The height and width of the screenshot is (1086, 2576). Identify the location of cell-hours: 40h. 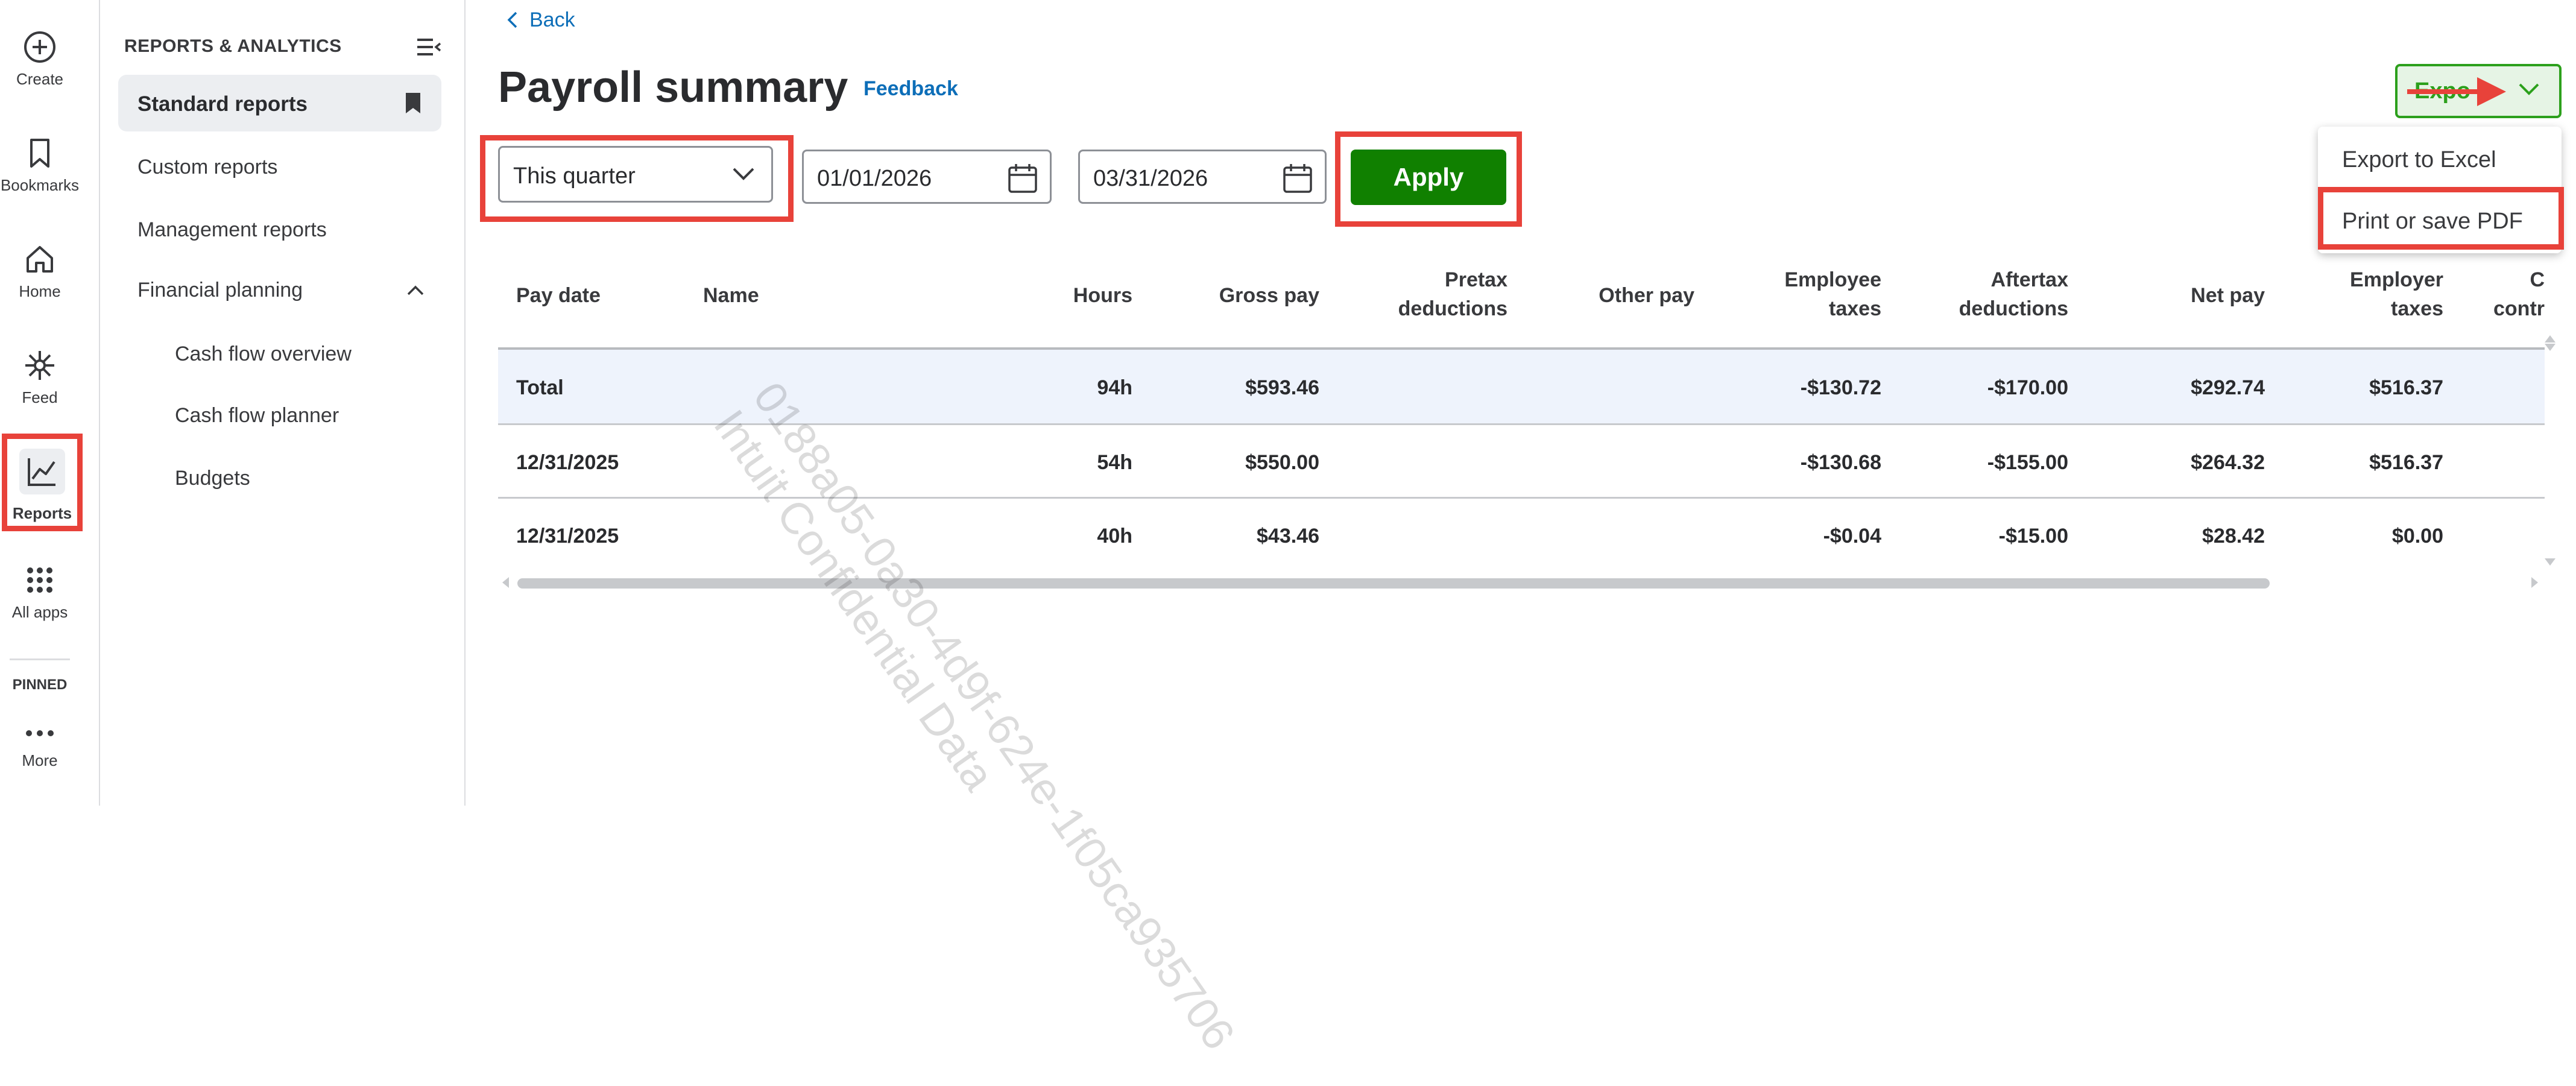
(1114, 536).